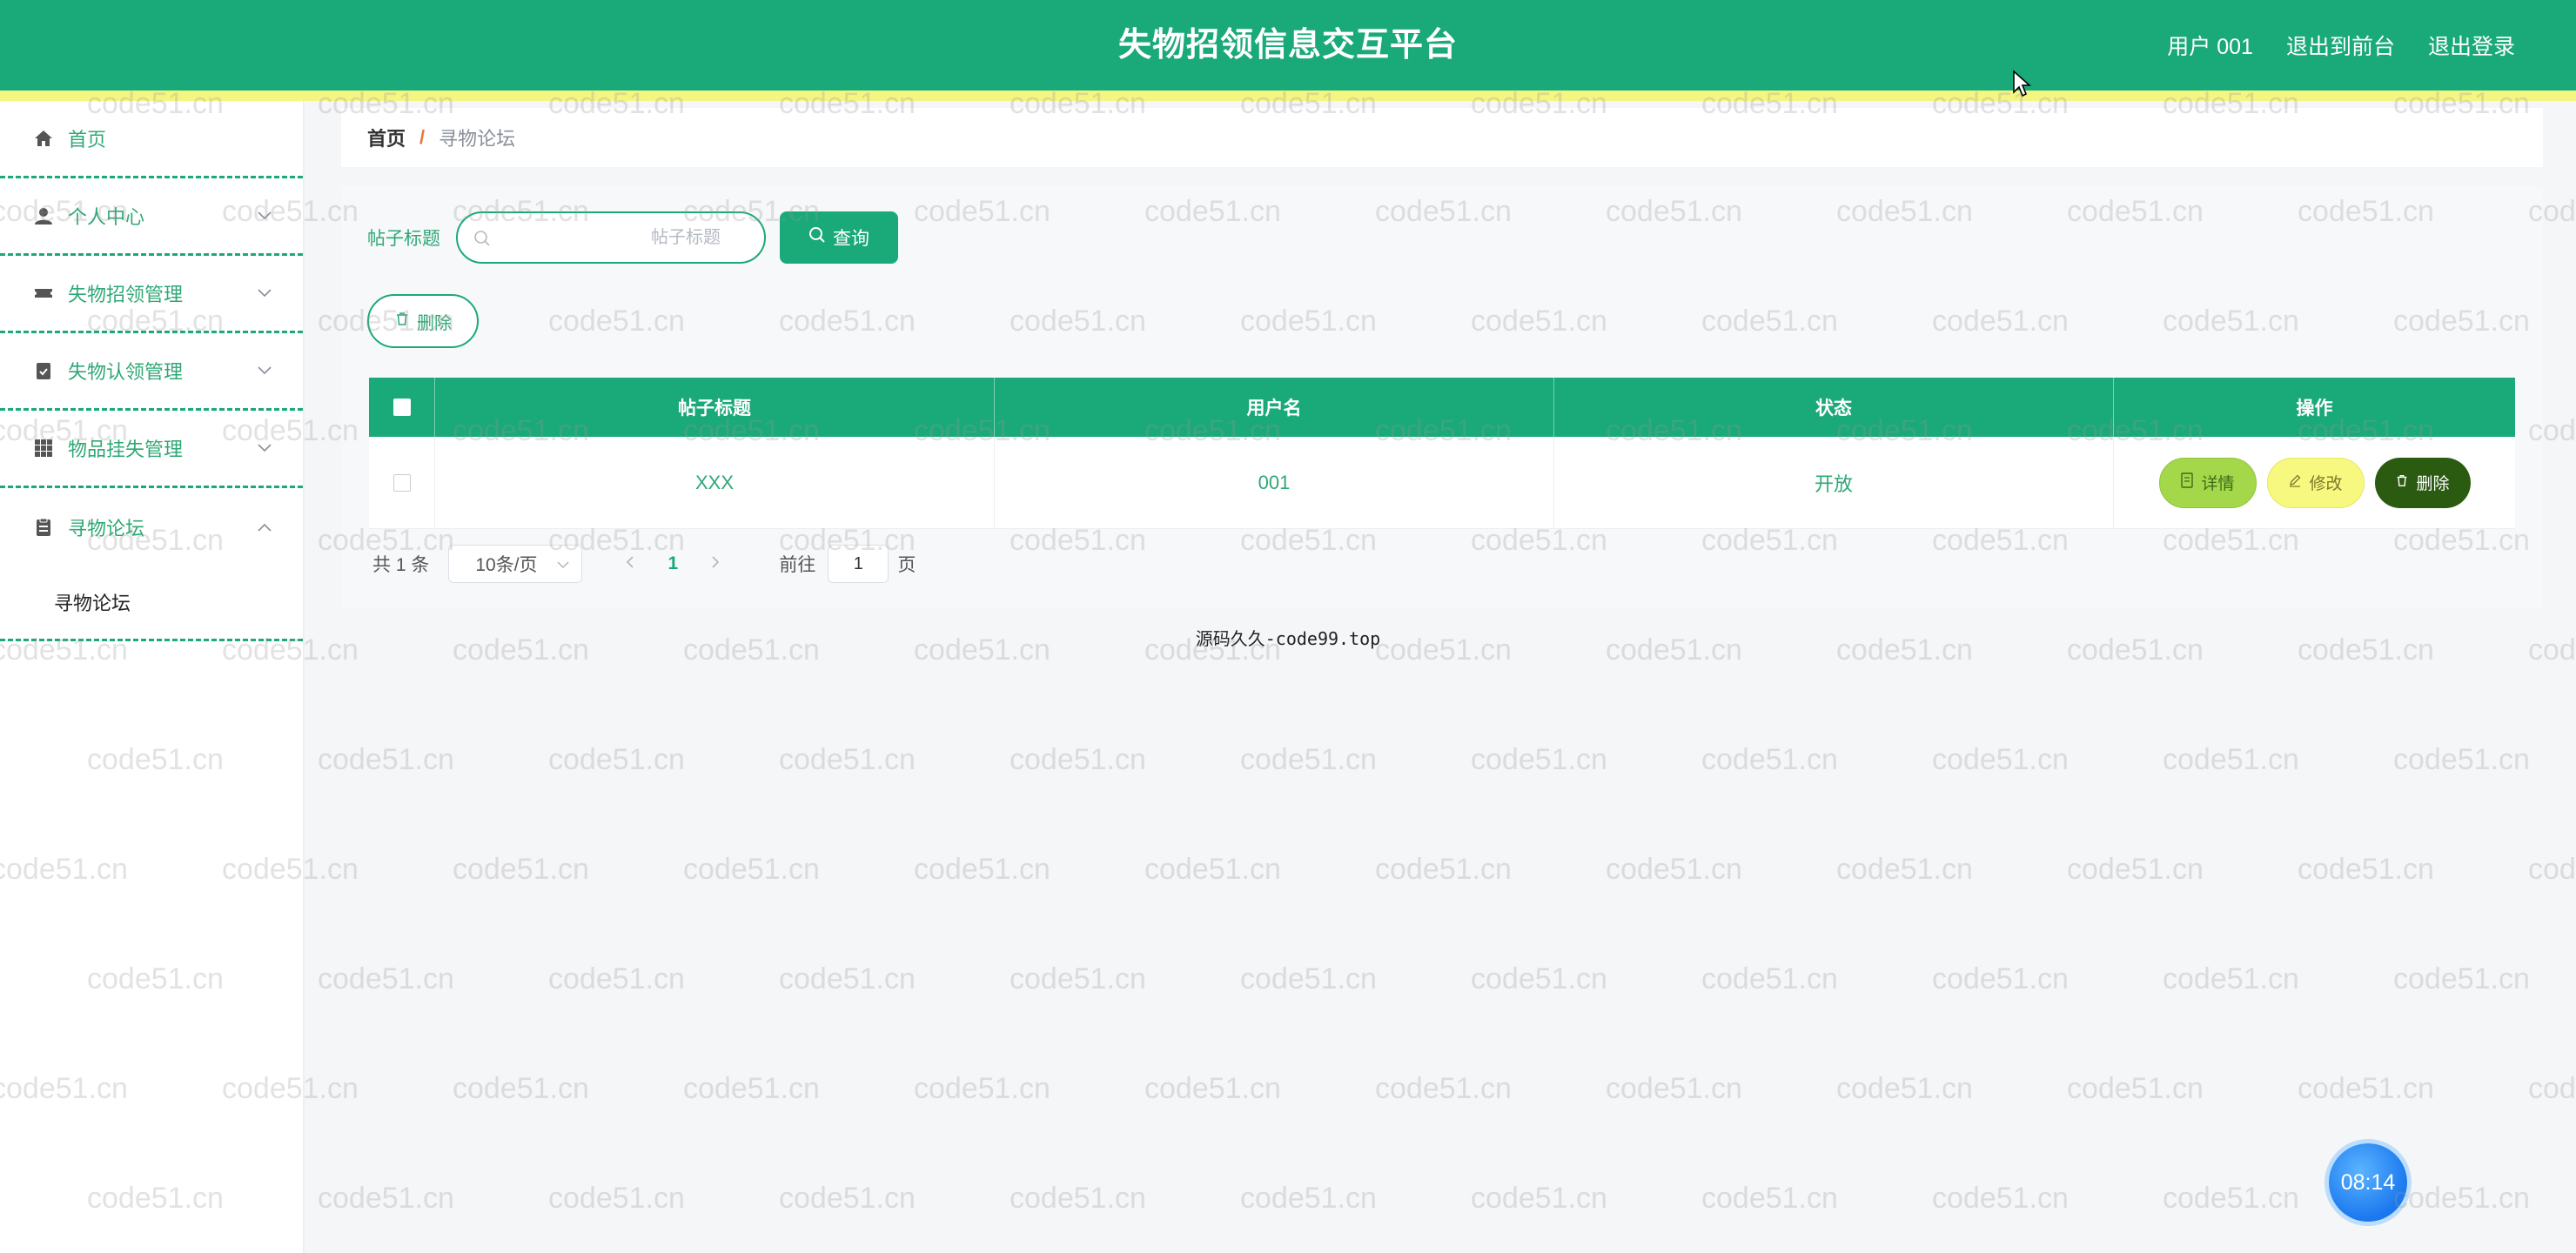 The width and height of the screenshot is (2576, 1253). Describe the element at coordinates (1274, 482) in the screenshot. I see `cell-username: 001` at that location.